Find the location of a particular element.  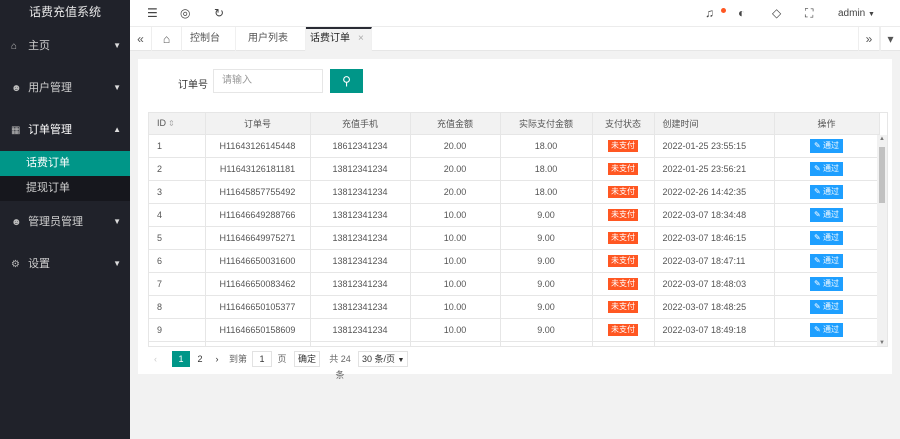

theme-icon: ◐ is located at coordinates (741, 13).